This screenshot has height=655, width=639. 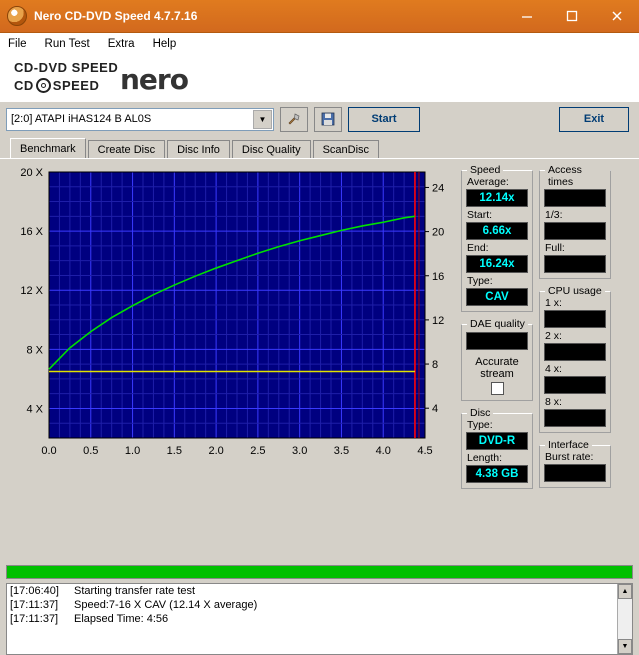 I want to click on svg-text: 1.5, so click(x=174, y=451).